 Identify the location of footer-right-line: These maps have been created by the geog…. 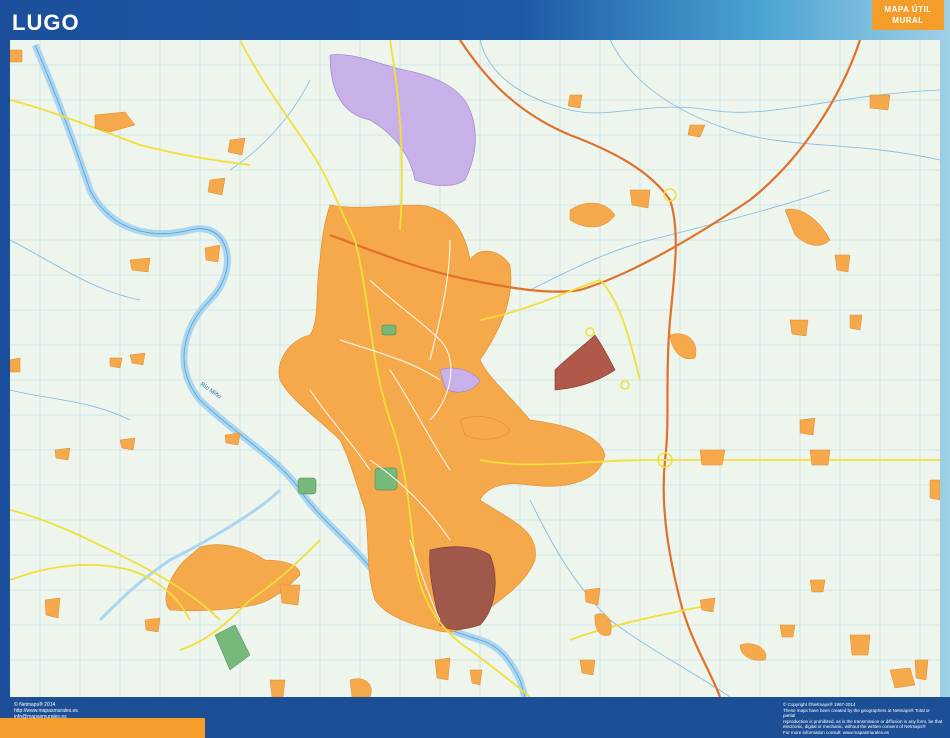
(856, 713).